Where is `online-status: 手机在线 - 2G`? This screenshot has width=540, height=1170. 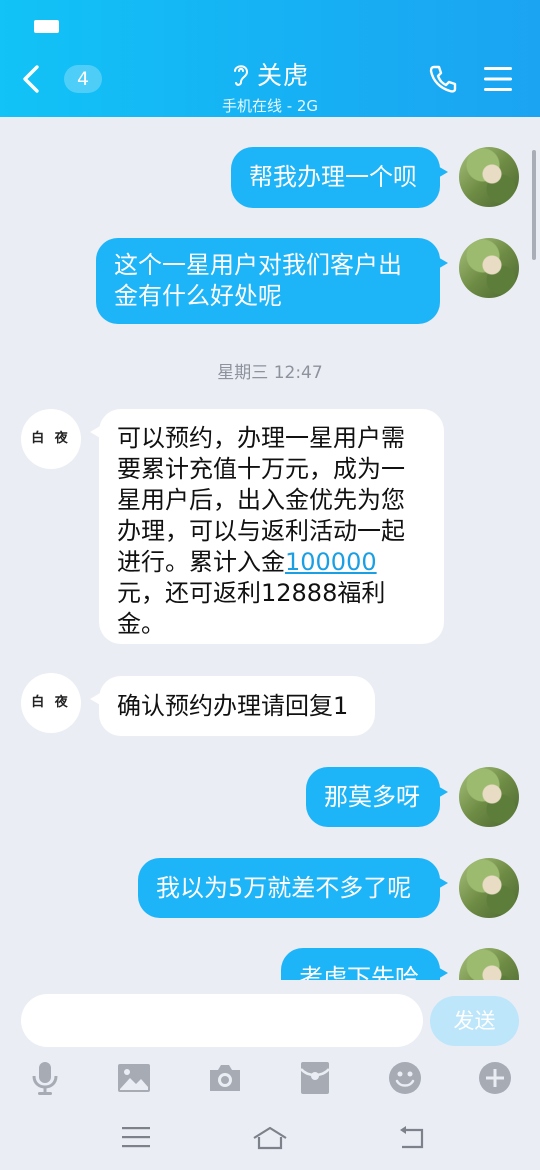
online-status: 手机在线 - 2G is located at coordinates (270, 106).